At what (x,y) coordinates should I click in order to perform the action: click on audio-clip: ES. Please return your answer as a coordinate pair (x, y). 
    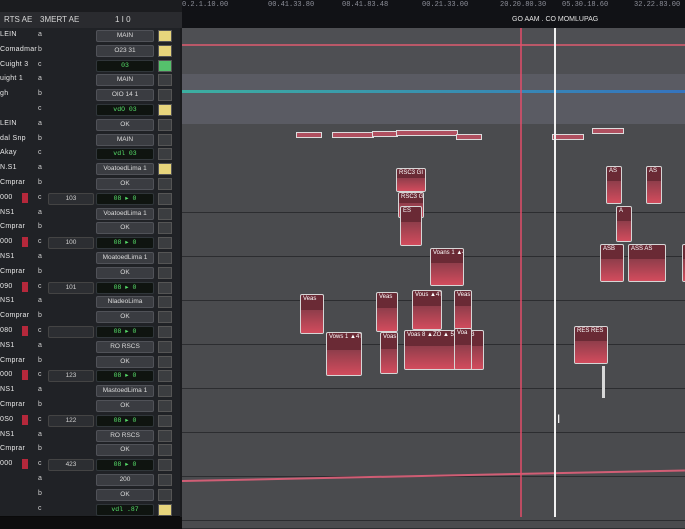
    Looking at the image, I should click on (411, 226).